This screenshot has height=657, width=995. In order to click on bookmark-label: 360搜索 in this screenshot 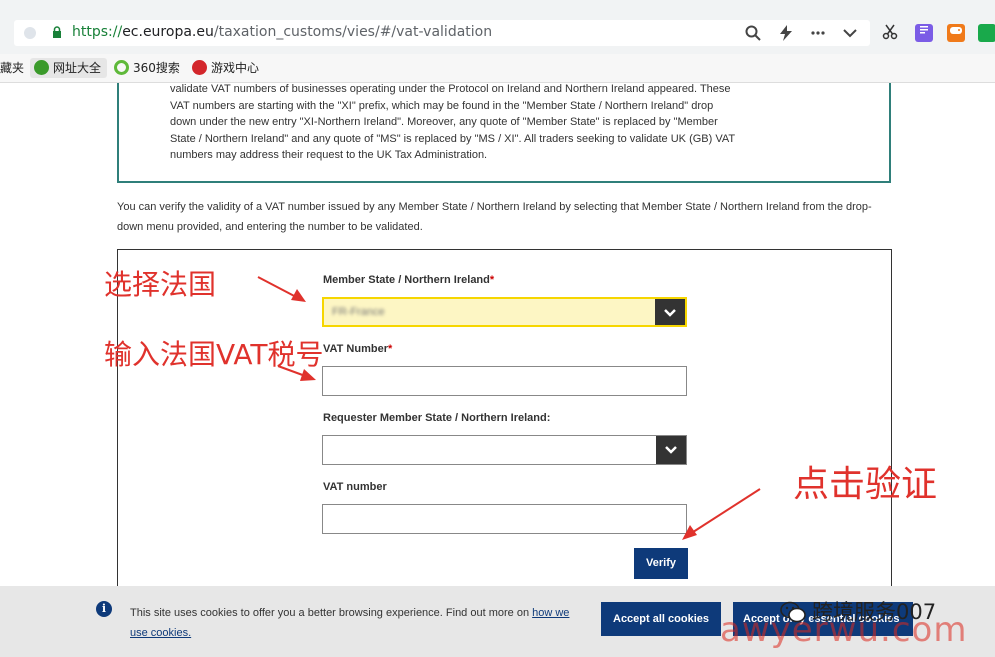, I will do `click(156, 68)`.